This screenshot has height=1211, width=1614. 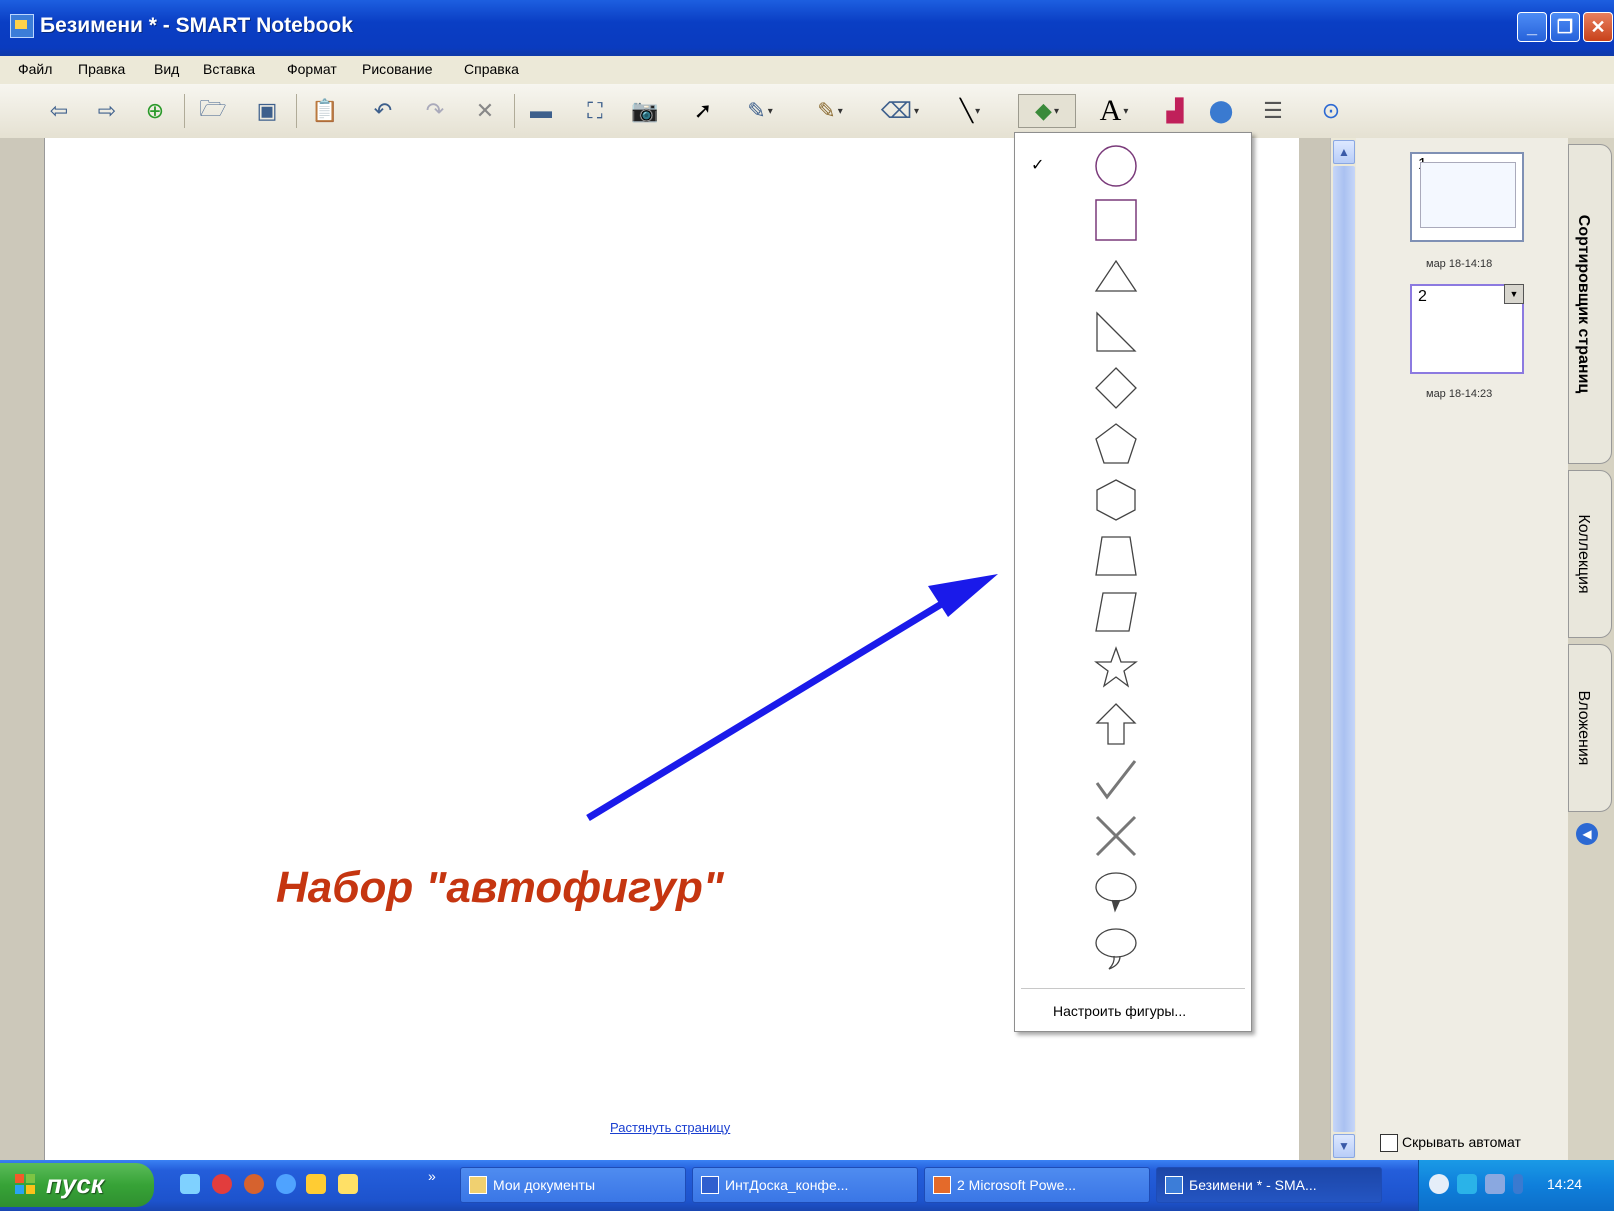 I want to click on quicklaunch-ie-icon, so click(x=286, y=1184).